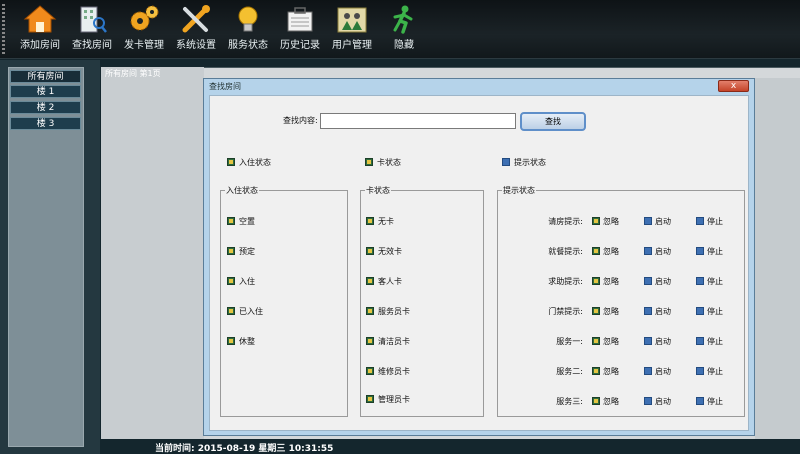 The height and width of the screenshot is (454, 800). I want to click on card-management-button: 发卡管理, so click(144, 29).